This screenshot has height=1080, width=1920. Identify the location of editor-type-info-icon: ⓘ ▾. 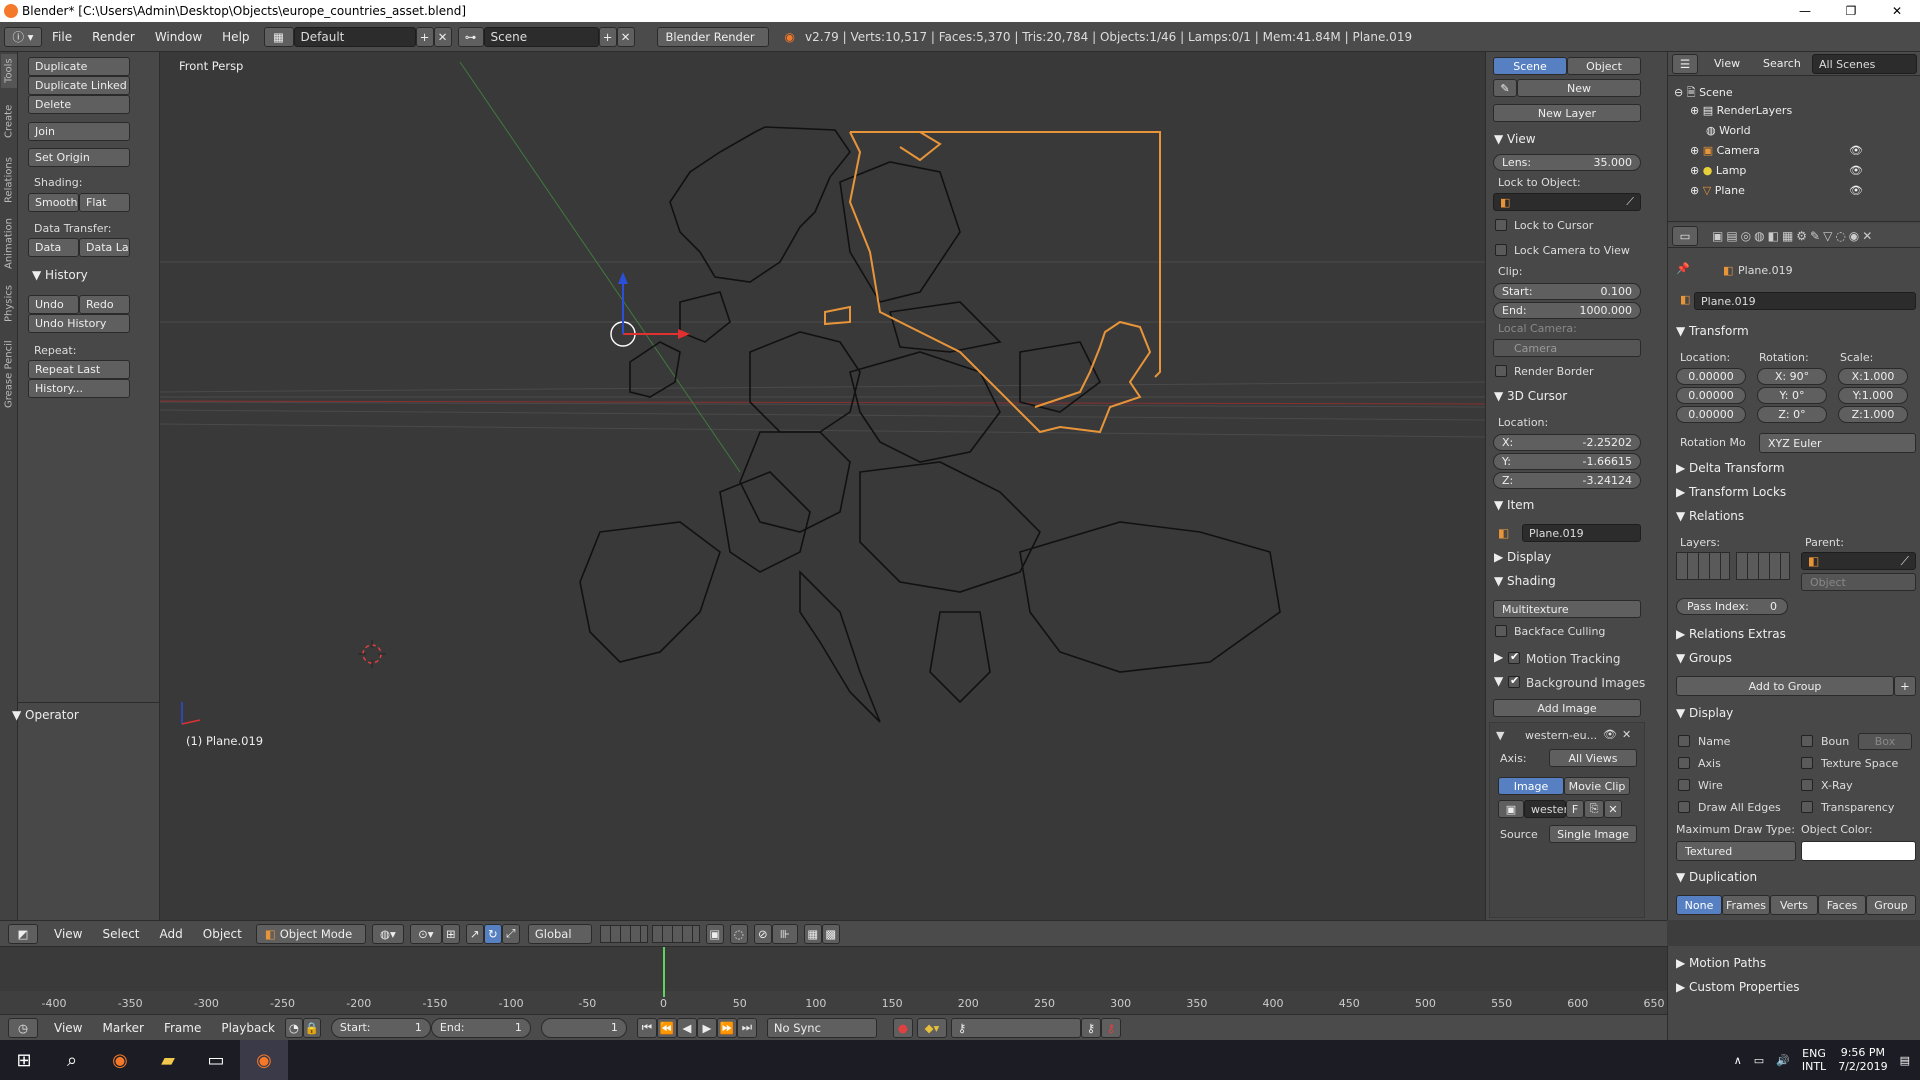
(23, 36).